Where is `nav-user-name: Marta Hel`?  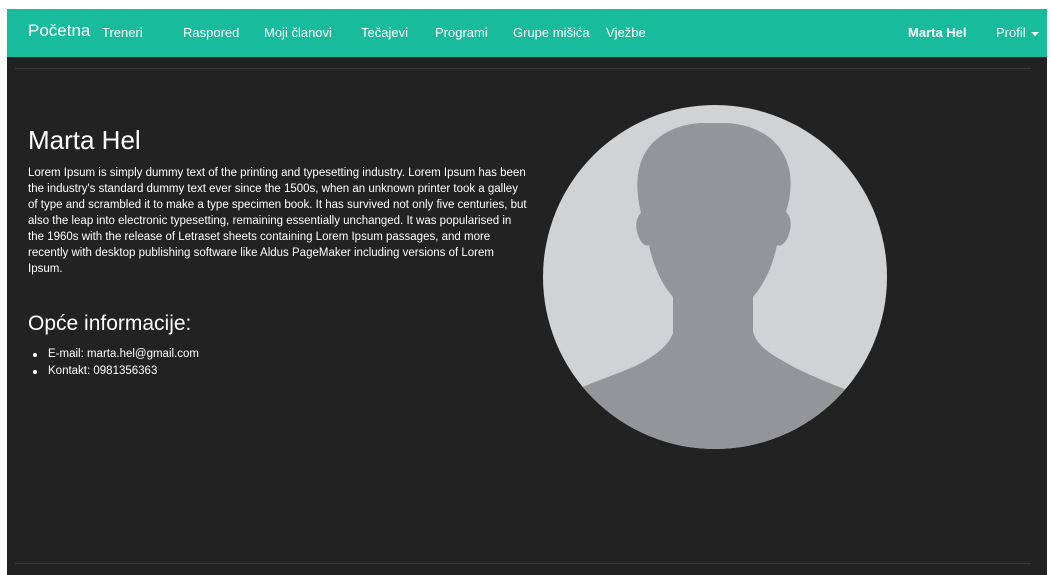 nav-user-name: Marta Hel is located at coordinates (937, 32).